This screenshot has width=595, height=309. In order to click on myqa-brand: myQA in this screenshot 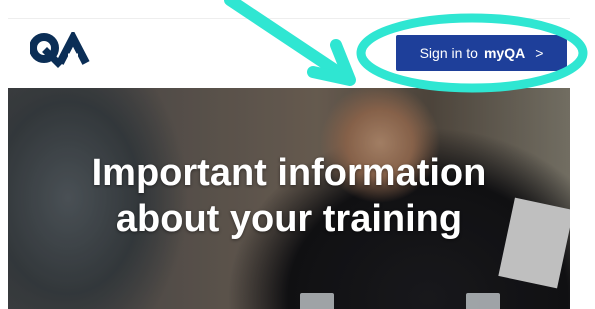, I will do `click(504, 53)`.